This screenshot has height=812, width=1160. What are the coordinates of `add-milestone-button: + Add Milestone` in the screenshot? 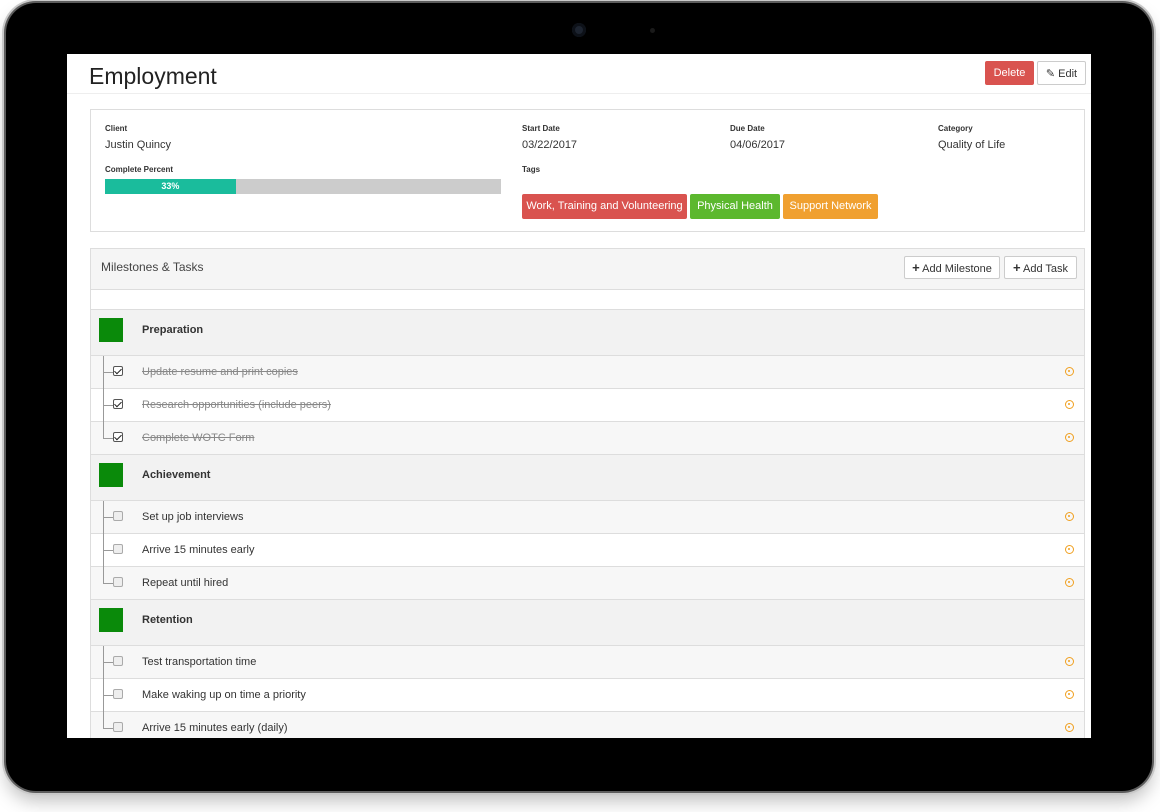 It's located at (952, 267).